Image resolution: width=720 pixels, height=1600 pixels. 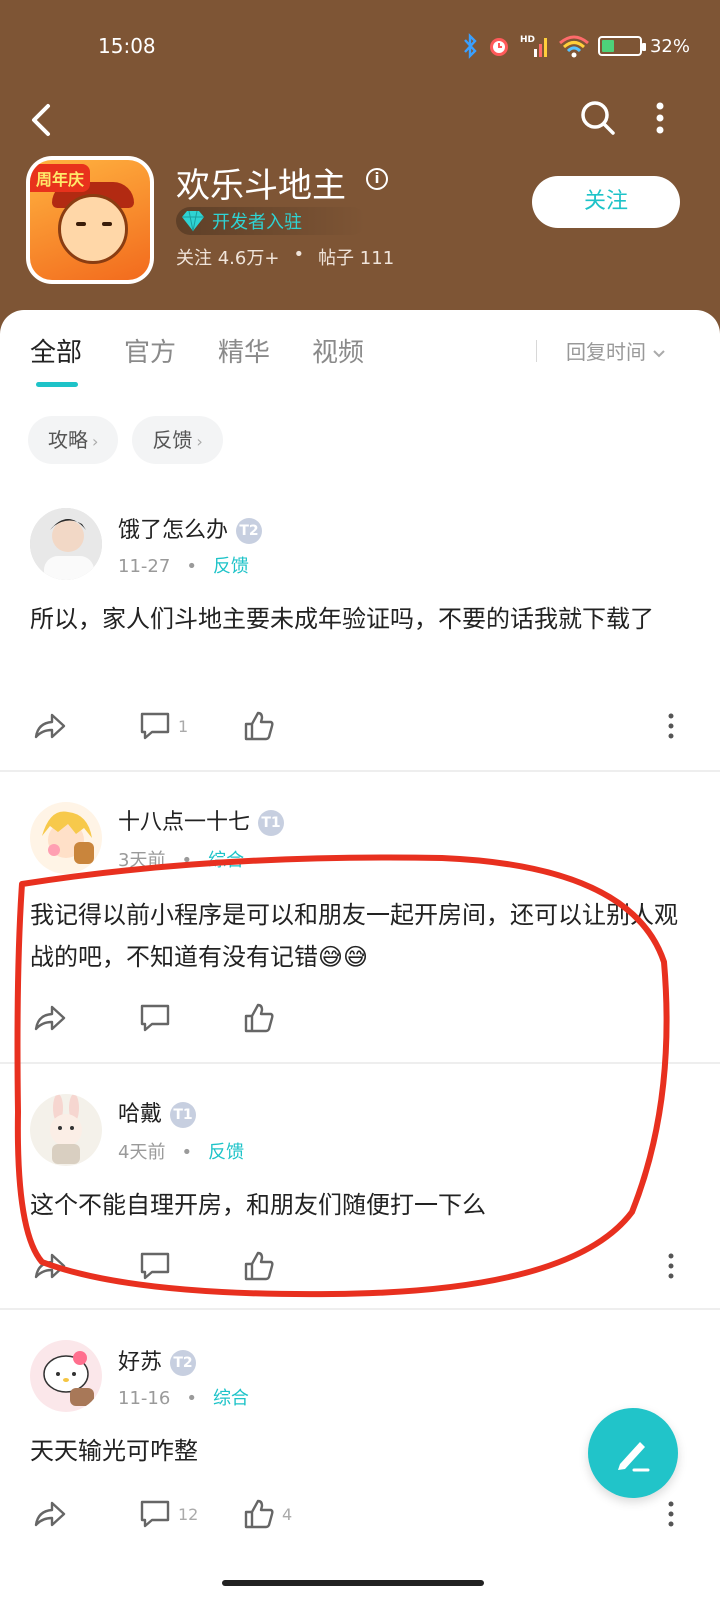 What do you see at coordinates (183, 1397) in the screenshot?
I see `post-meta: 11-16 • 综合` at bounding box center [183, 1397].